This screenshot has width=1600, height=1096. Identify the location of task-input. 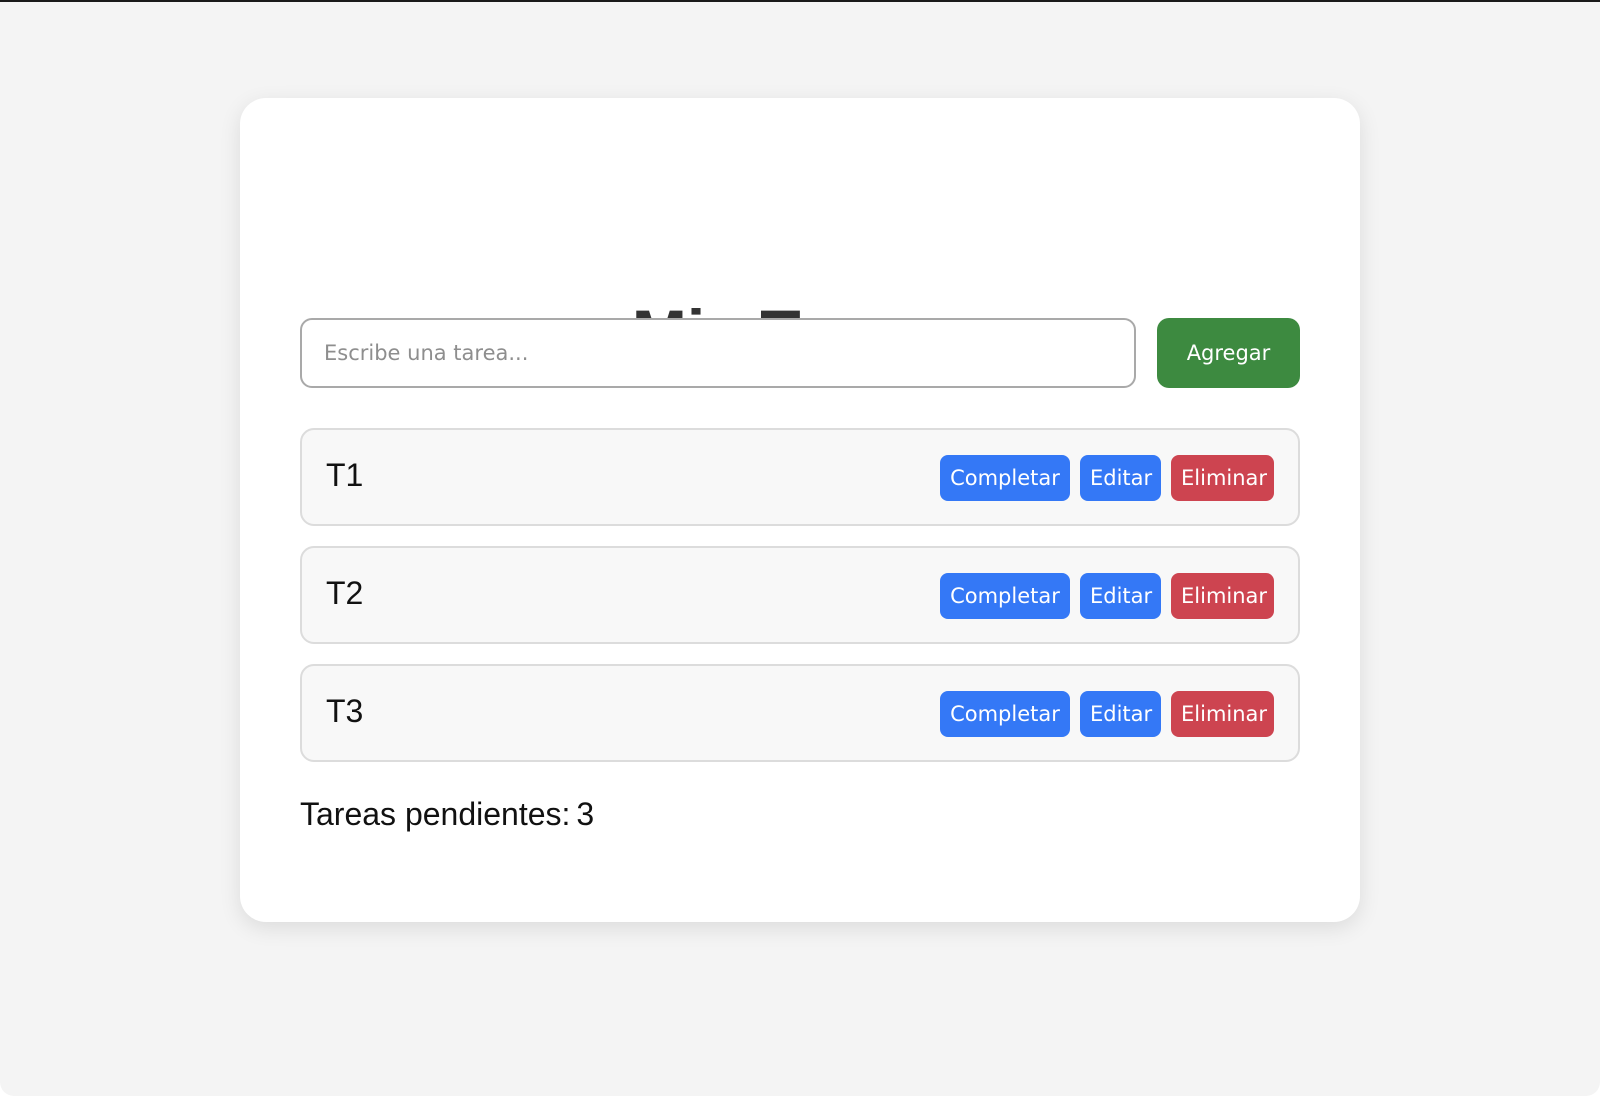
(718, 353).